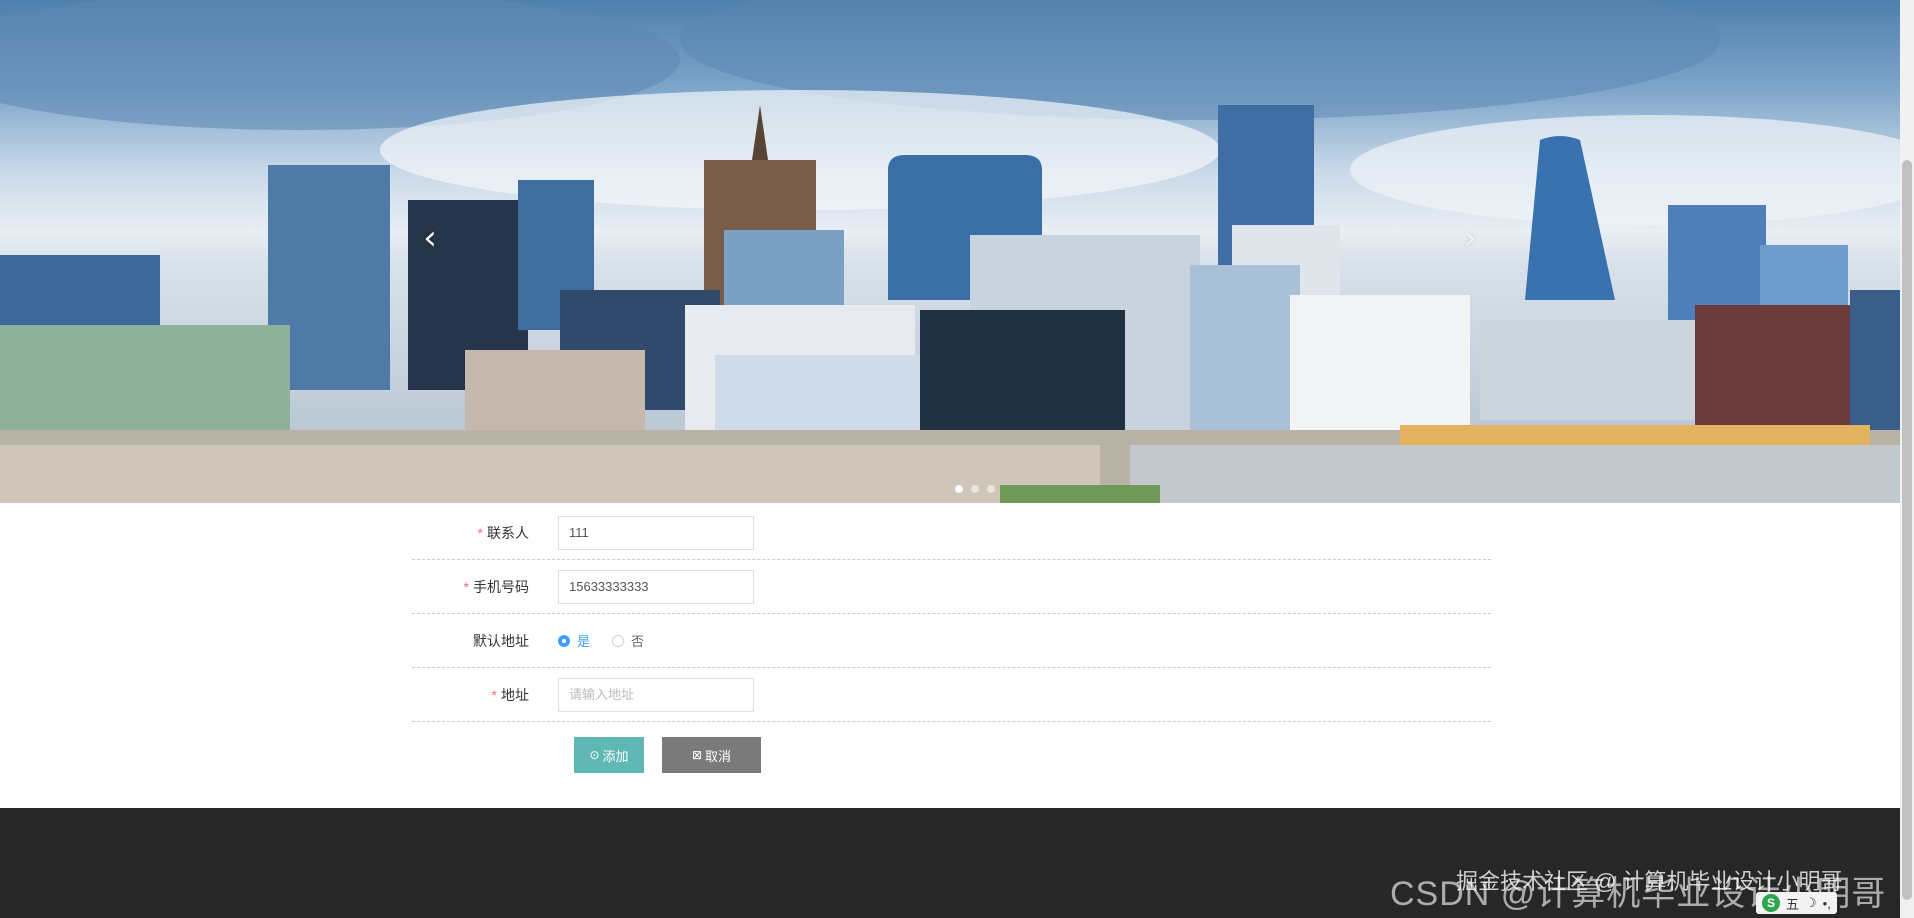 This screenshot has width=1914, height=918. Describe the element at coordinates (951, 587) in the screenshot. I see `form-row-phone: * 手机号码` at that location.